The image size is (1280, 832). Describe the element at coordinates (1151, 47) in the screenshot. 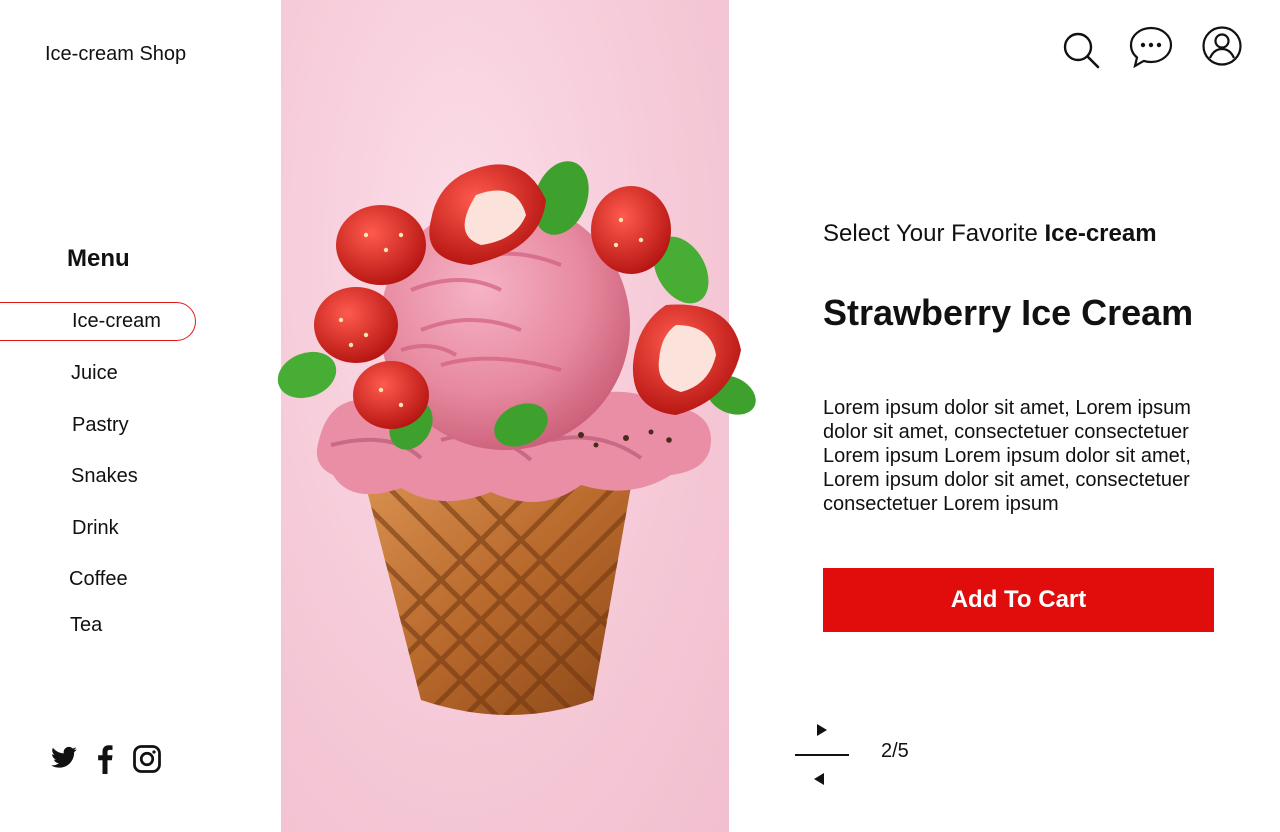

I see `chat-icon` at that location.